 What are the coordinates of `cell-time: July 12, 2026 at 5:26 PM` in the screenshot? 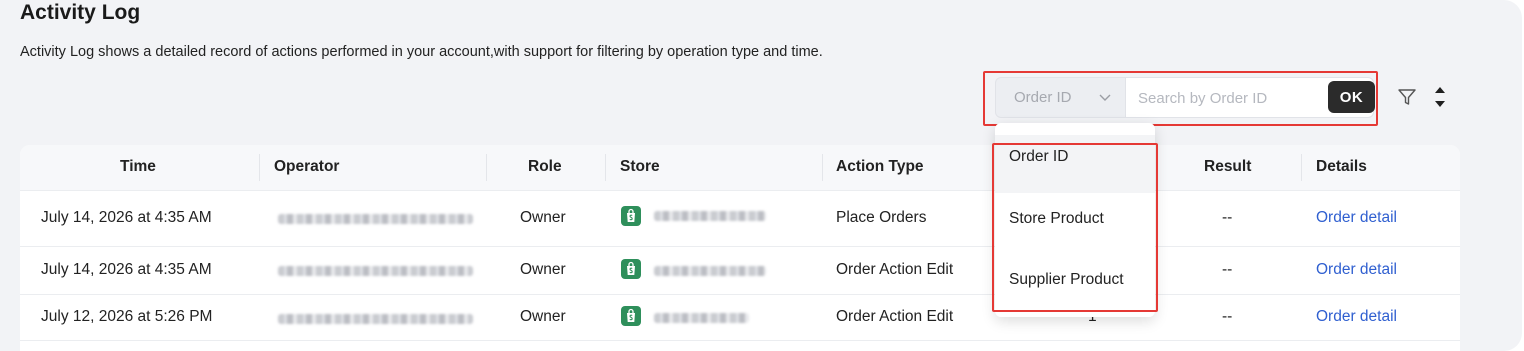 It's located at (127, 316).